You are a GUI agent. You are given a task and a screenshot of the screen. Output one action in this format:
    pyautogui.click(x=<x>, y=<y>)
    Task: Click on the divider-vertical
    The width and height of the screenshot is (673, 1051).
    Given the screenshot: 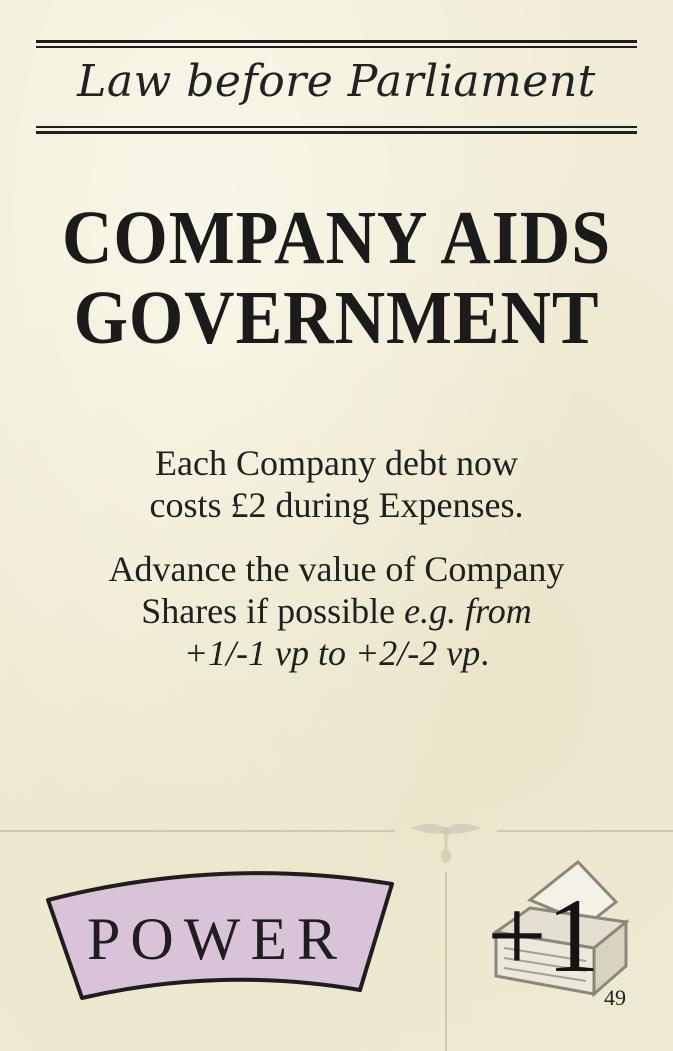 What is the action you would take?
    pyautogui.click(x=446, y=961)
    